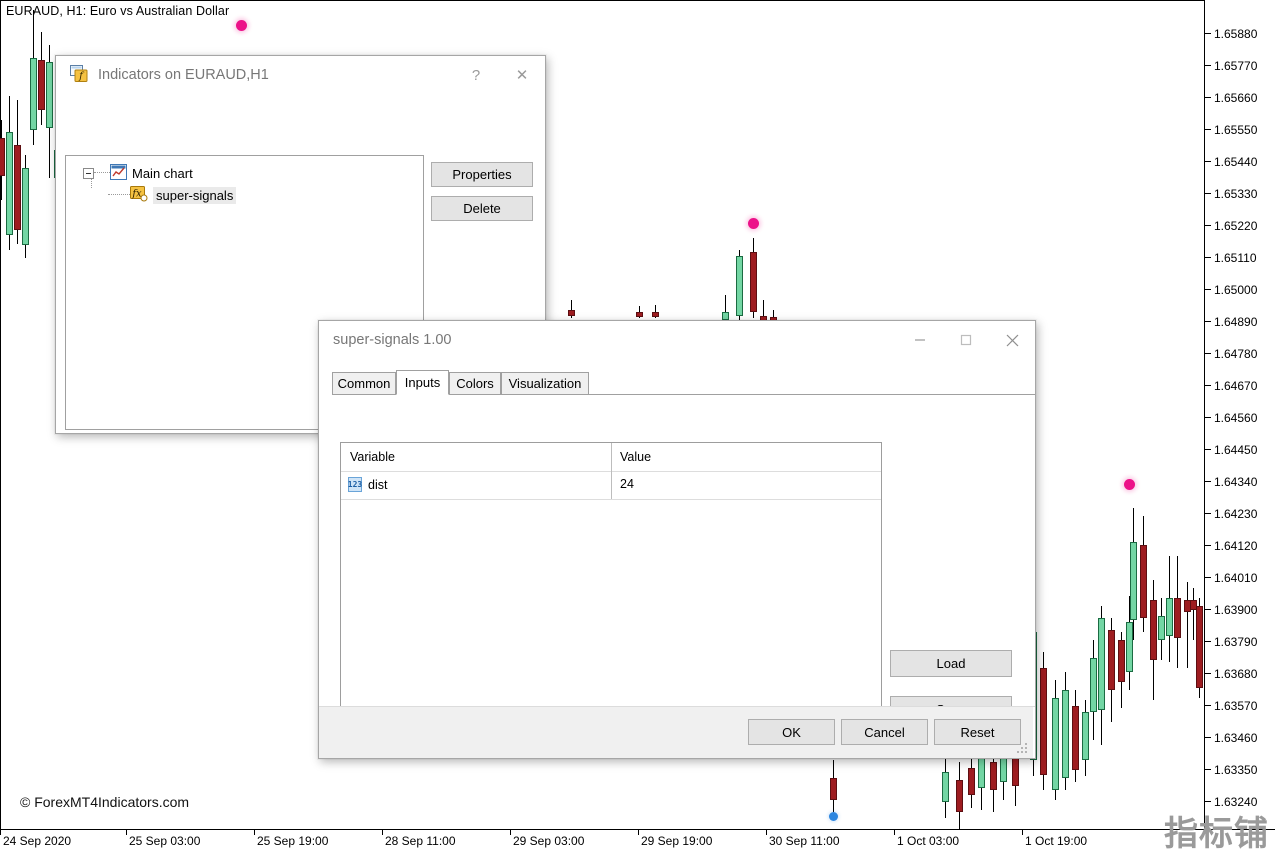  What do you see at coordinates (183, 75) in the screenshot?
I see `indicators-dialog-title: Indicators on EURAUD,H1` at bounding box center [183, 75].